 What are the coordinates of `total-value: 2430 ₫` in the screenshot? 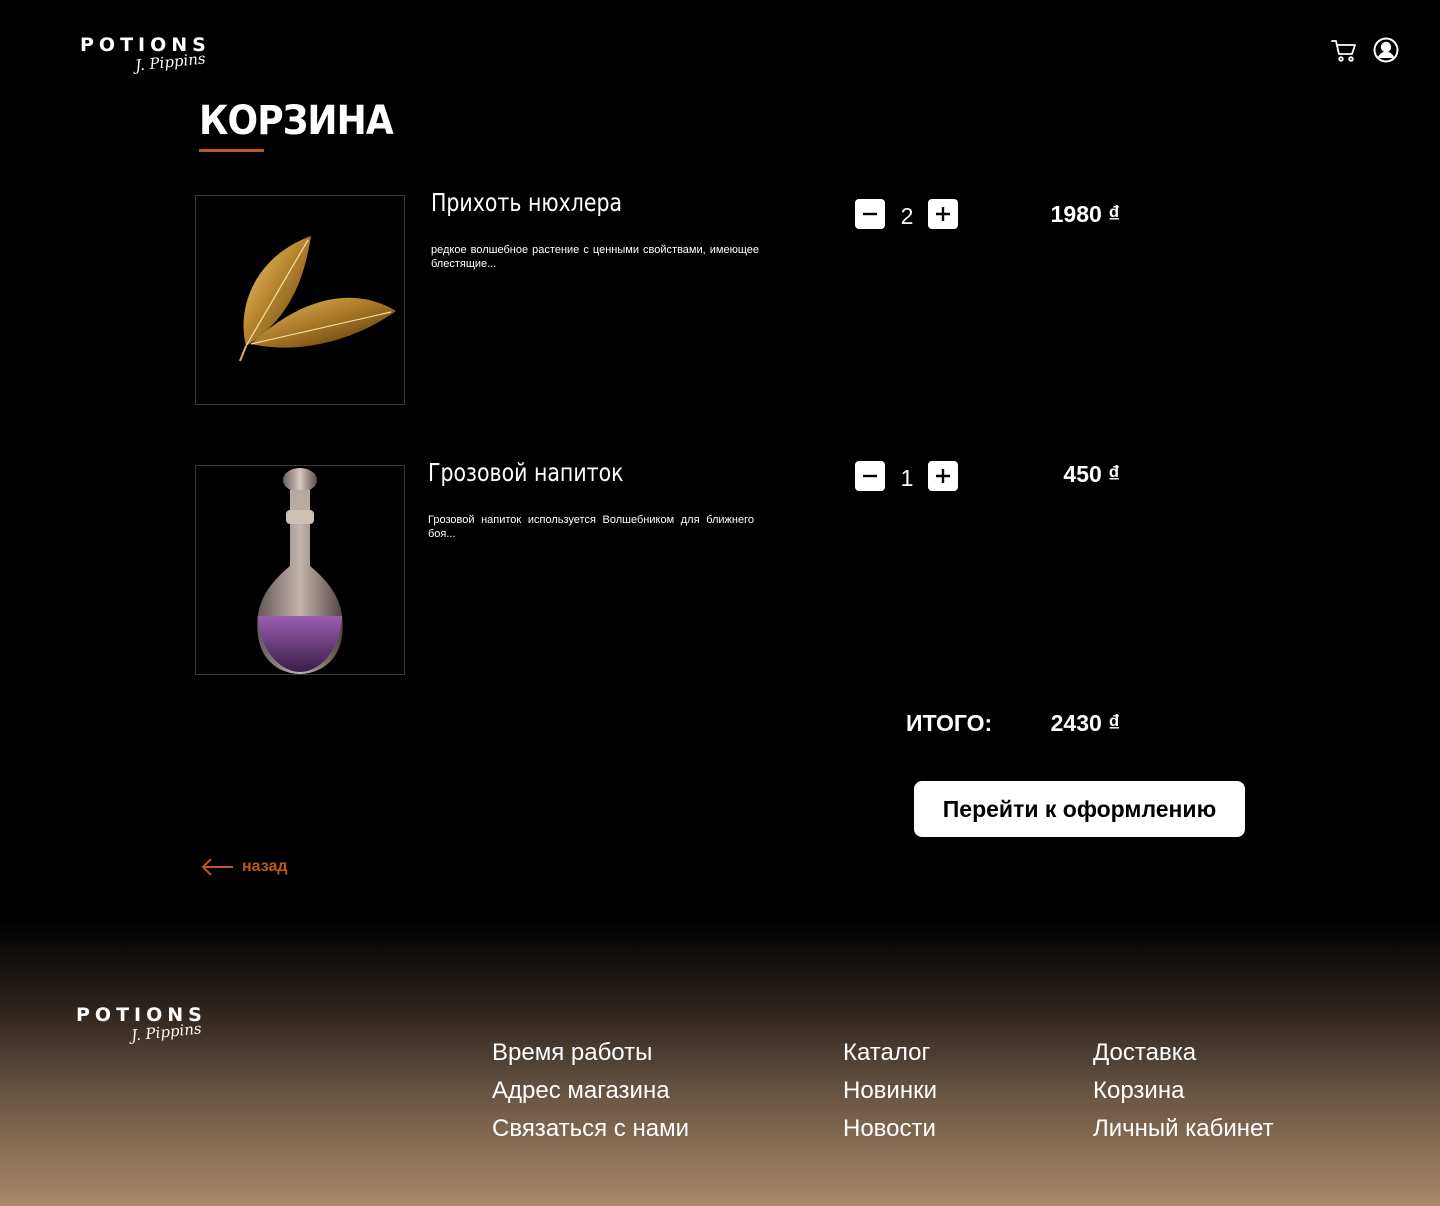 It's located at (1085, 723).